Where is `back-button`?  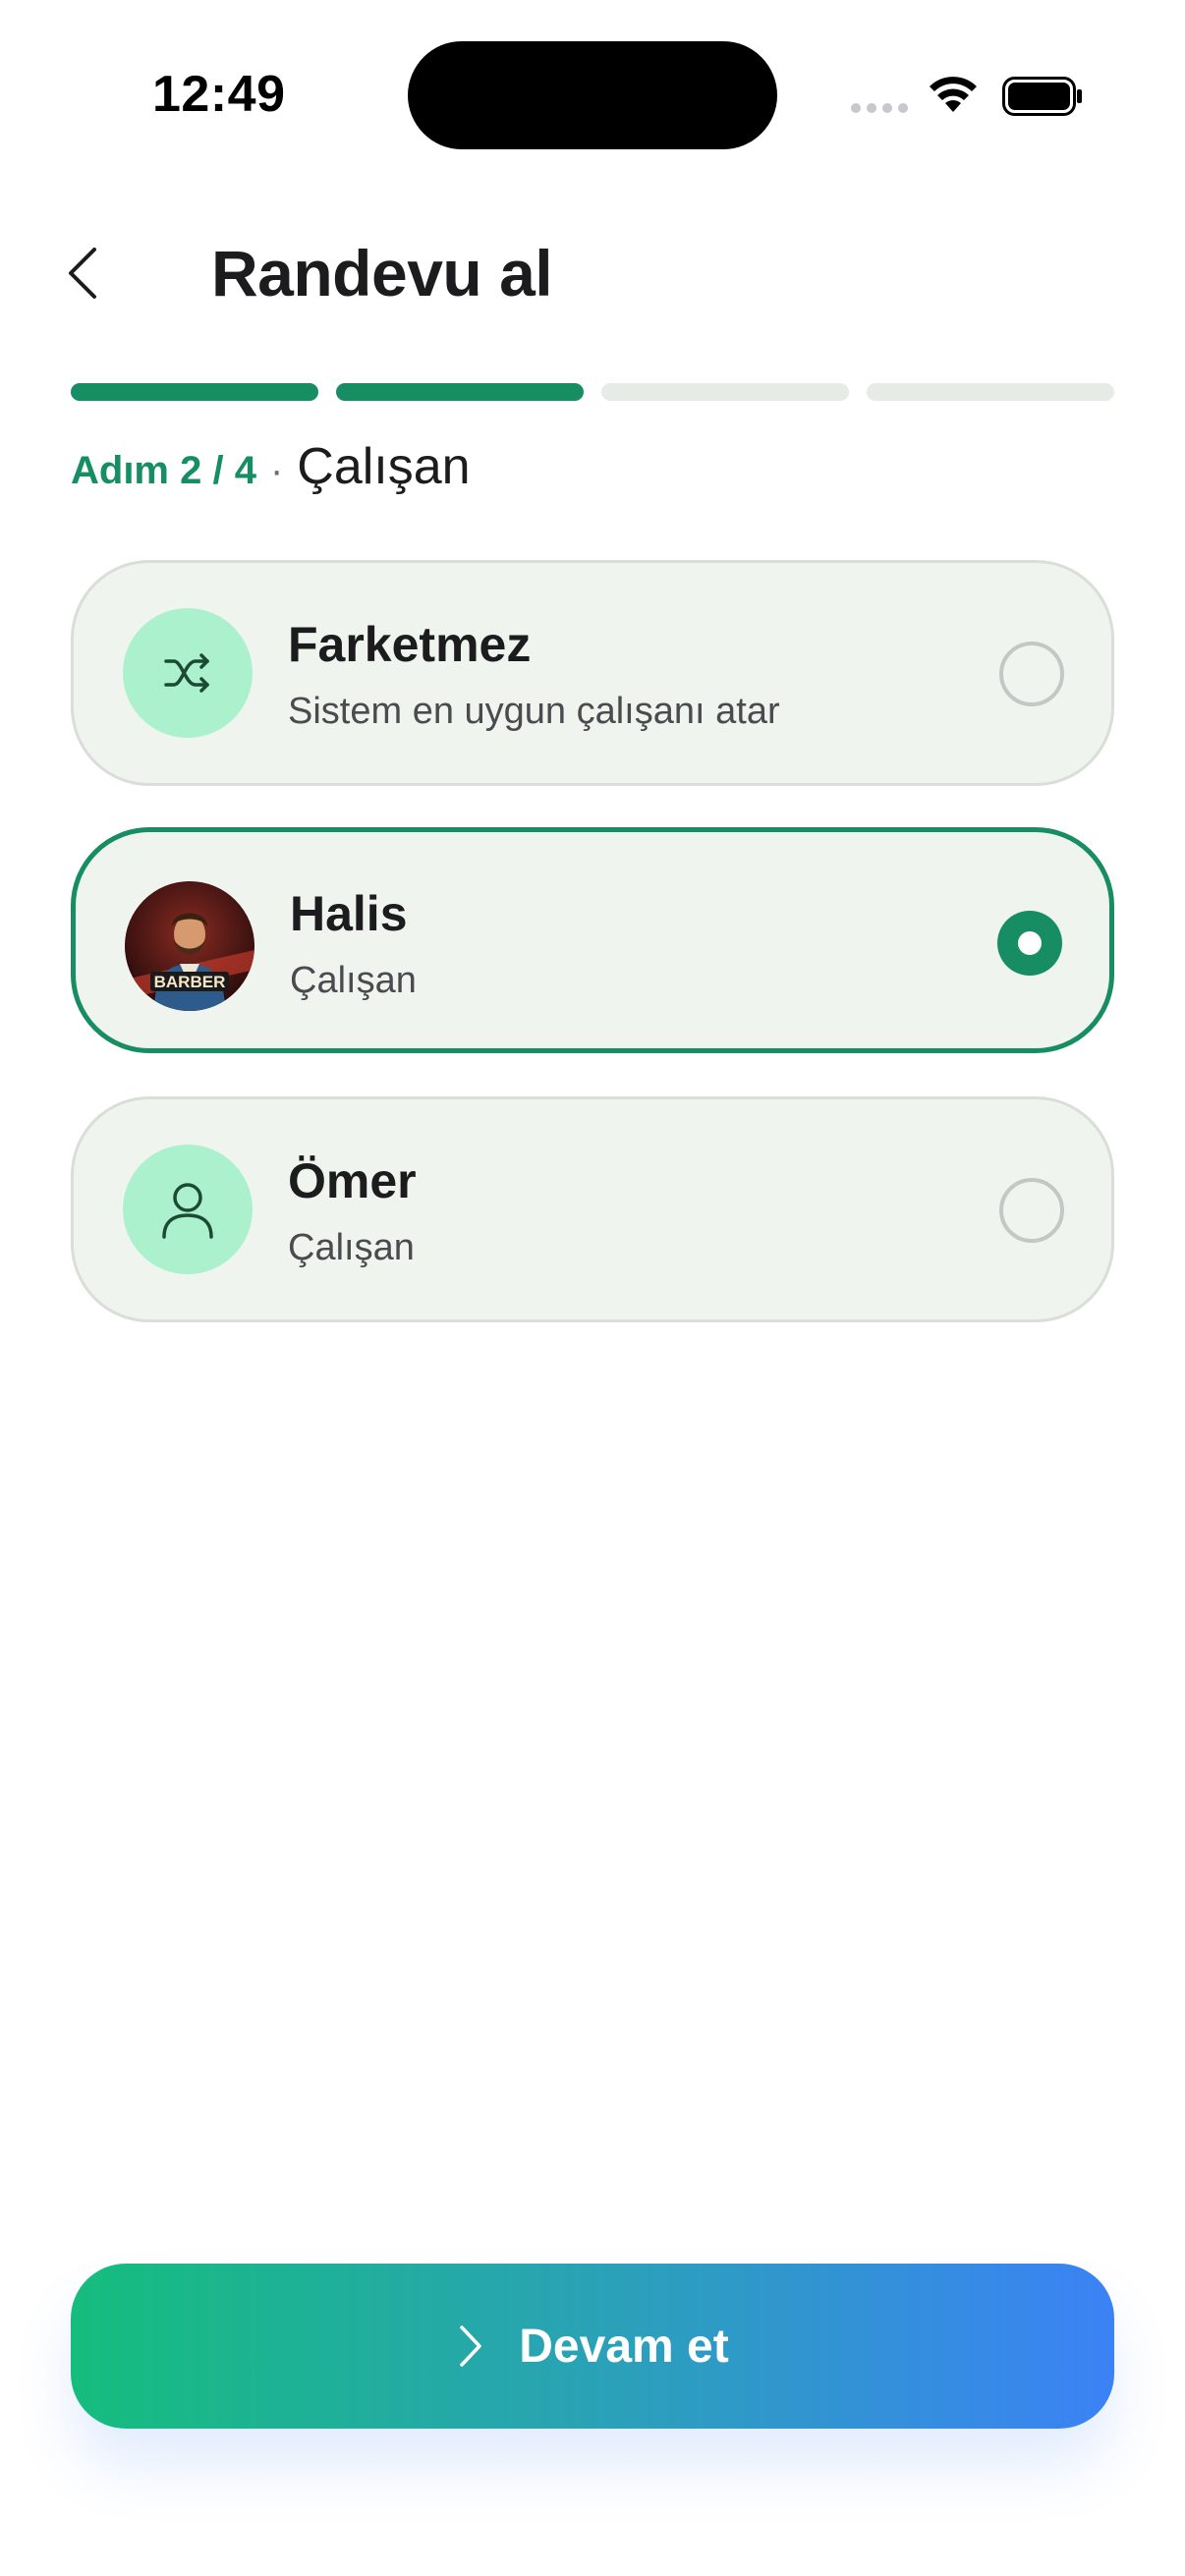
back-button is located at coordinates (83, 273).